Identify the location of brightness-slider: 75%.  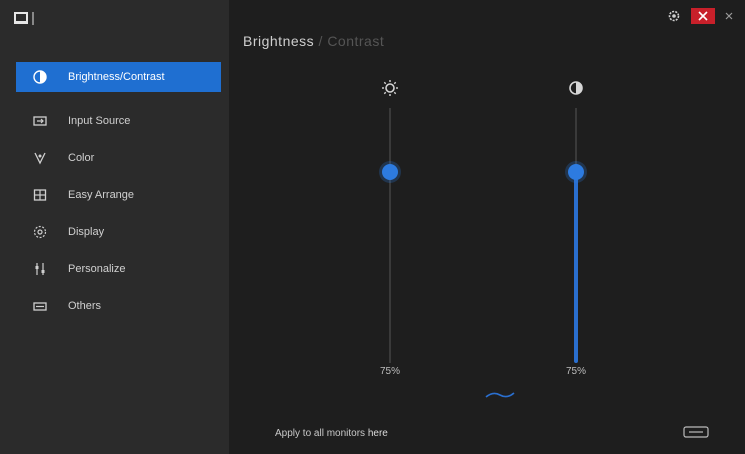
(390, 228).